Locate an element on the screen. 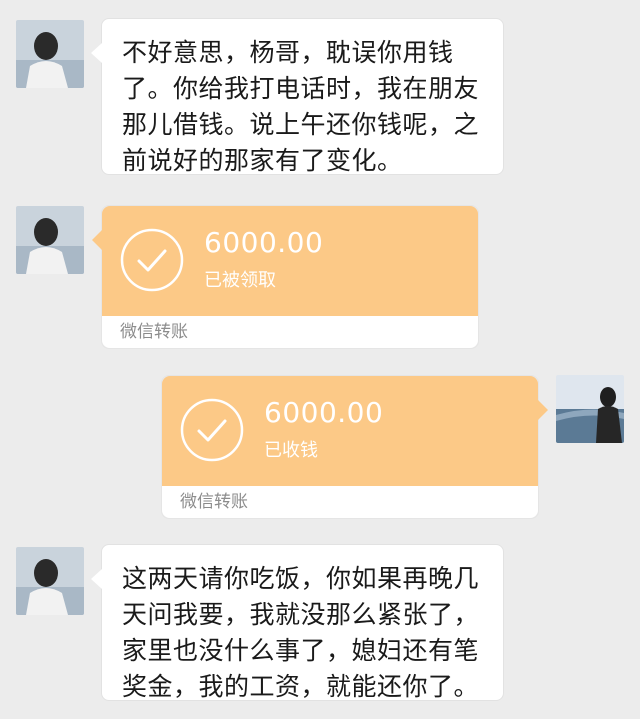 This screenshot has height=719, width=640. message-text-line: 前说好的那家有了变化。 is located at coordinates (262, 160).